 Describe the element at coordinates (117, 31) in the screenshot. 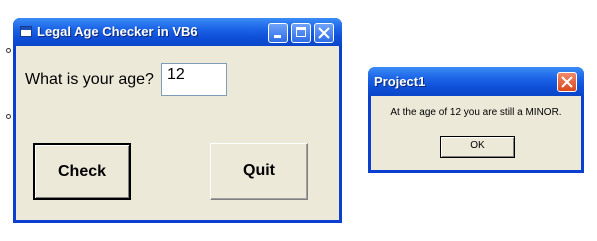

I see `window-title: Legal Age Checker in VB6` at that location.